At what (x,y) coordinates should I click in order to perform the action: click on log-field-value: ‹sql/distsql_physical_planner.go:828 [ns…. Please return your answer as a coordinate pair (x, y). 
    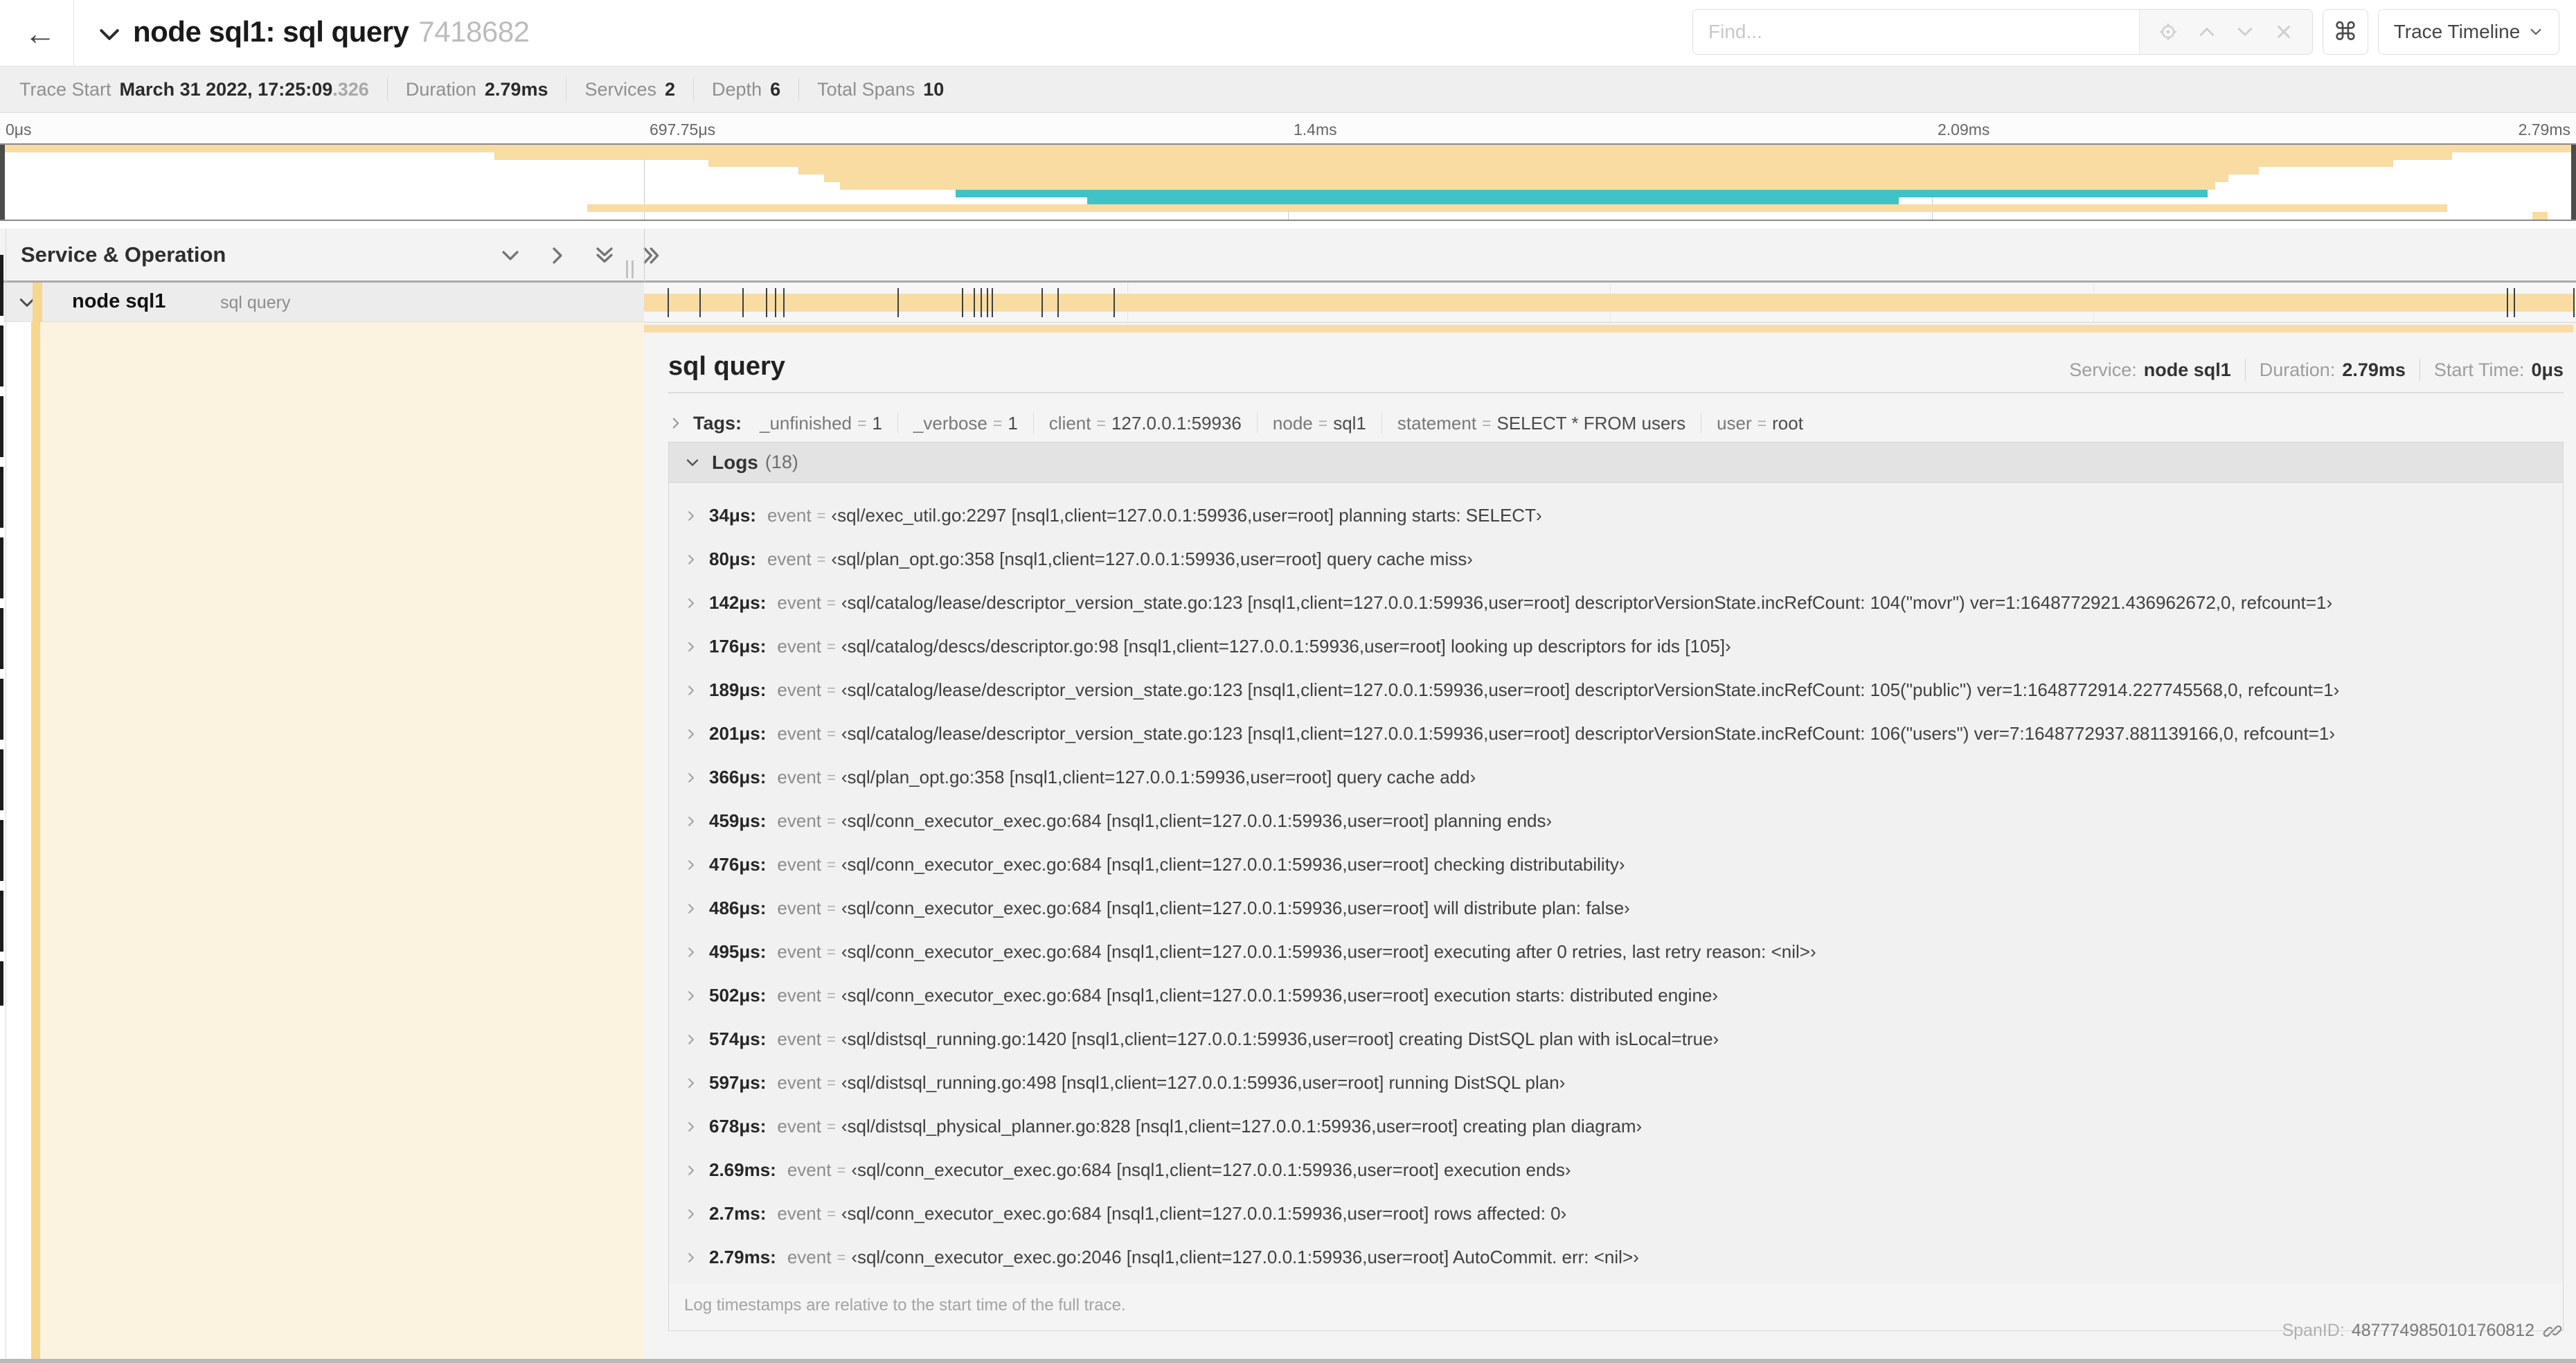
    Looking at the image, I should click on (1242, 1127).